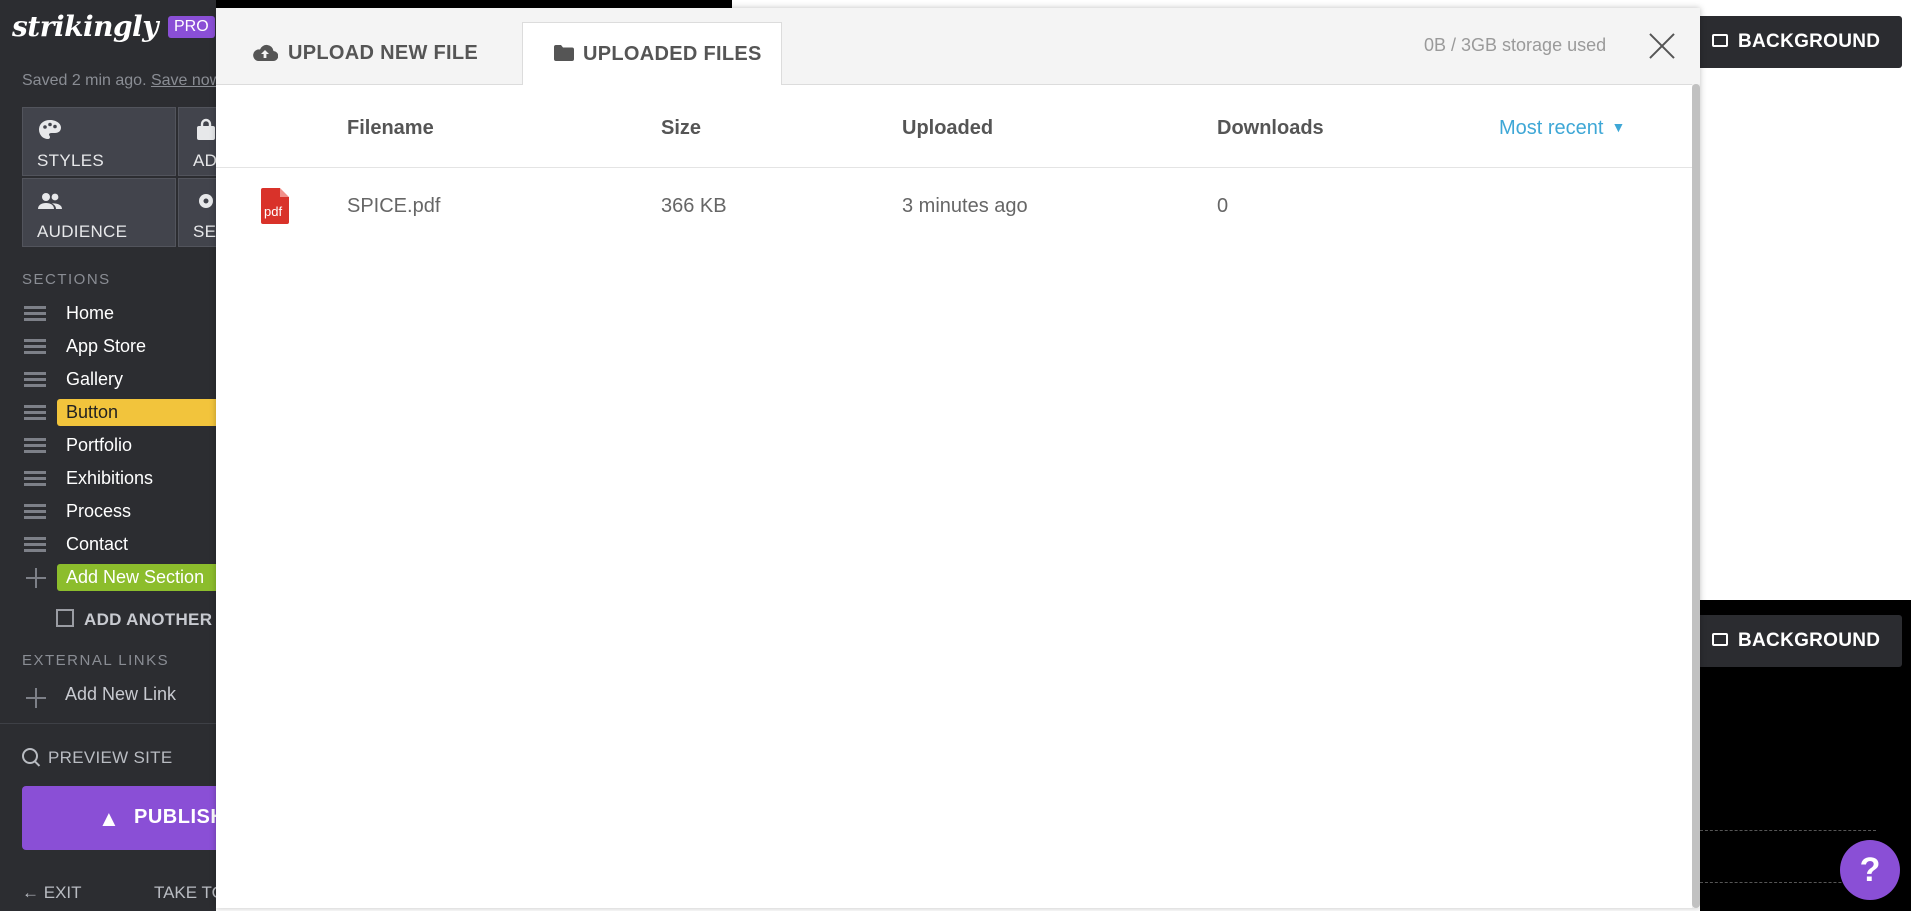 Image resolution: width=1911 pixels, height=911 pixels. Describe the element at coordinates (119, 893) in the screenshot. I see `sidebar-footer: ← EXIT TAKE TOUR` at that location.